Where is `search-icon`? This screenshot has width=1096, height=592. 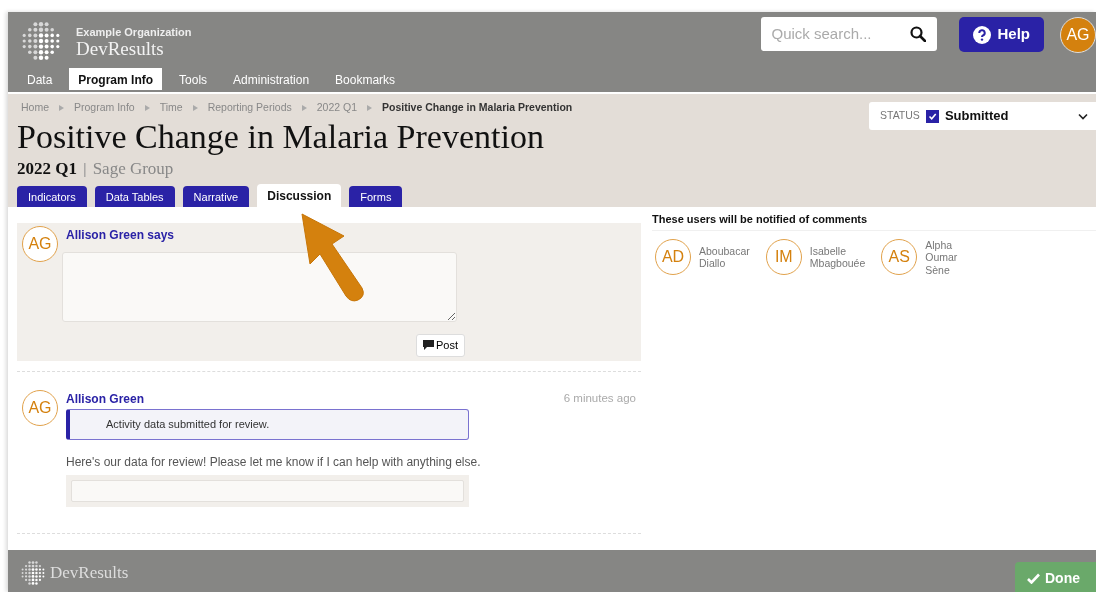 search-icon is located at coordinates (918, 34).